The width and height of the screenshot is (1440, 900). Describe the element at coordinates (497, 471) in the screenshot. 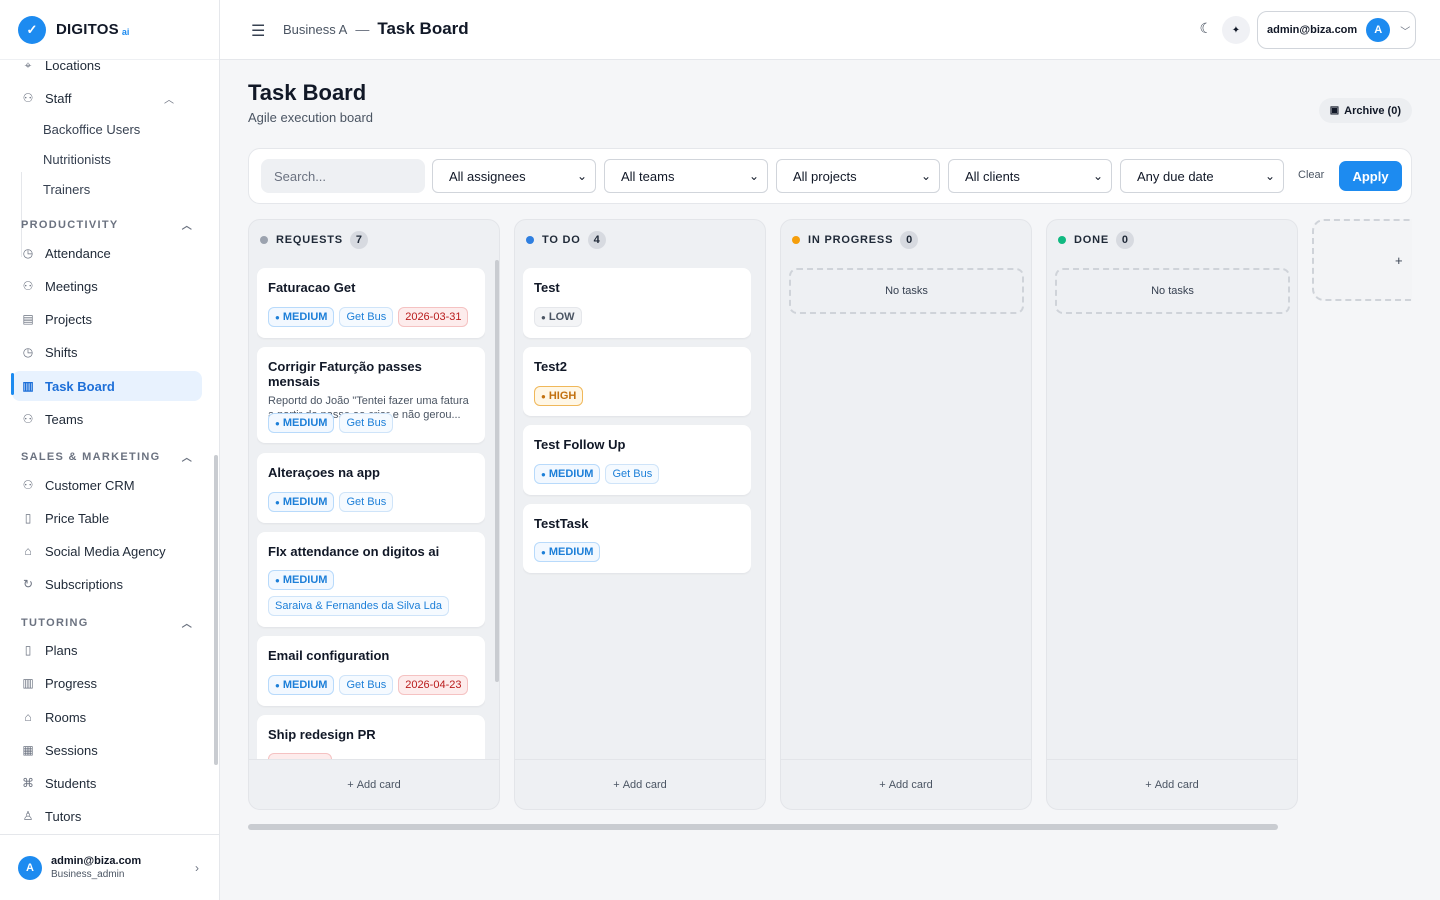

I see `column-scrollbar` at that location.